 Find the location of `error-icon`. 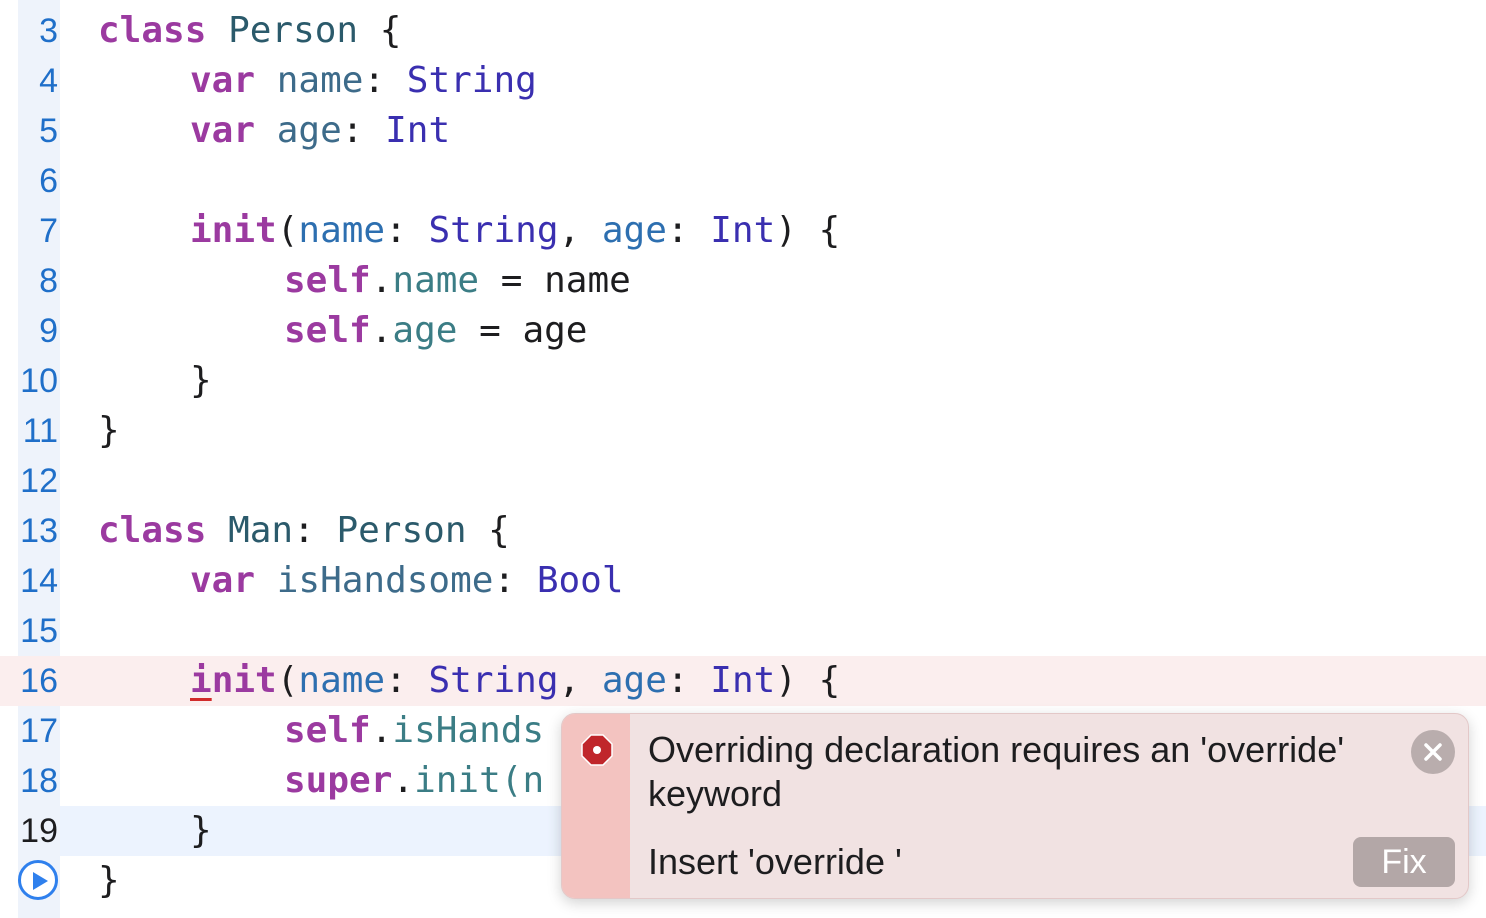

error-icon is located at coordinates (597, 750).